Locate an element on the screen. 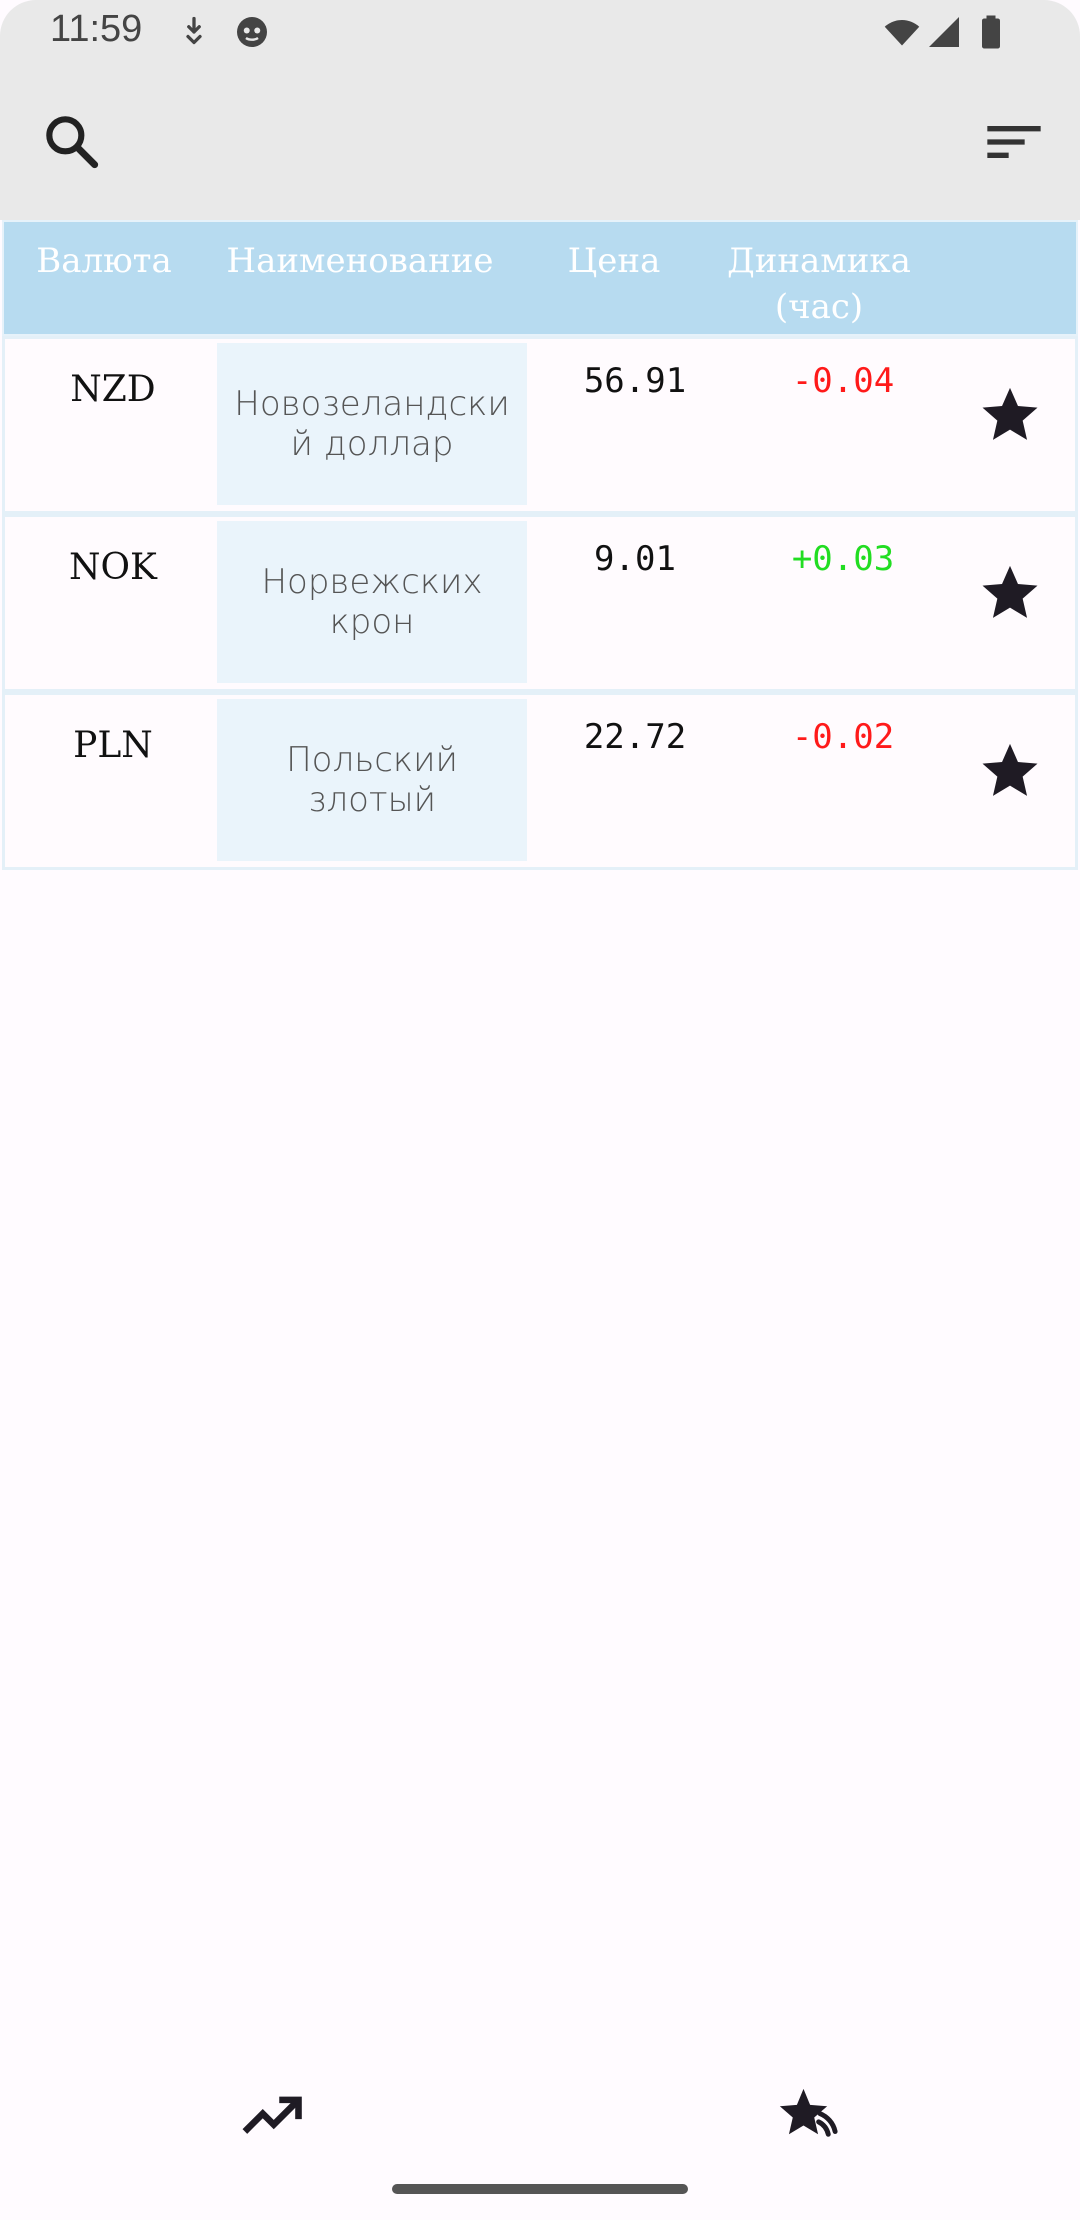 This screenshot has height=2220, width=1080. search-icon is located at coordinates (72, 142).